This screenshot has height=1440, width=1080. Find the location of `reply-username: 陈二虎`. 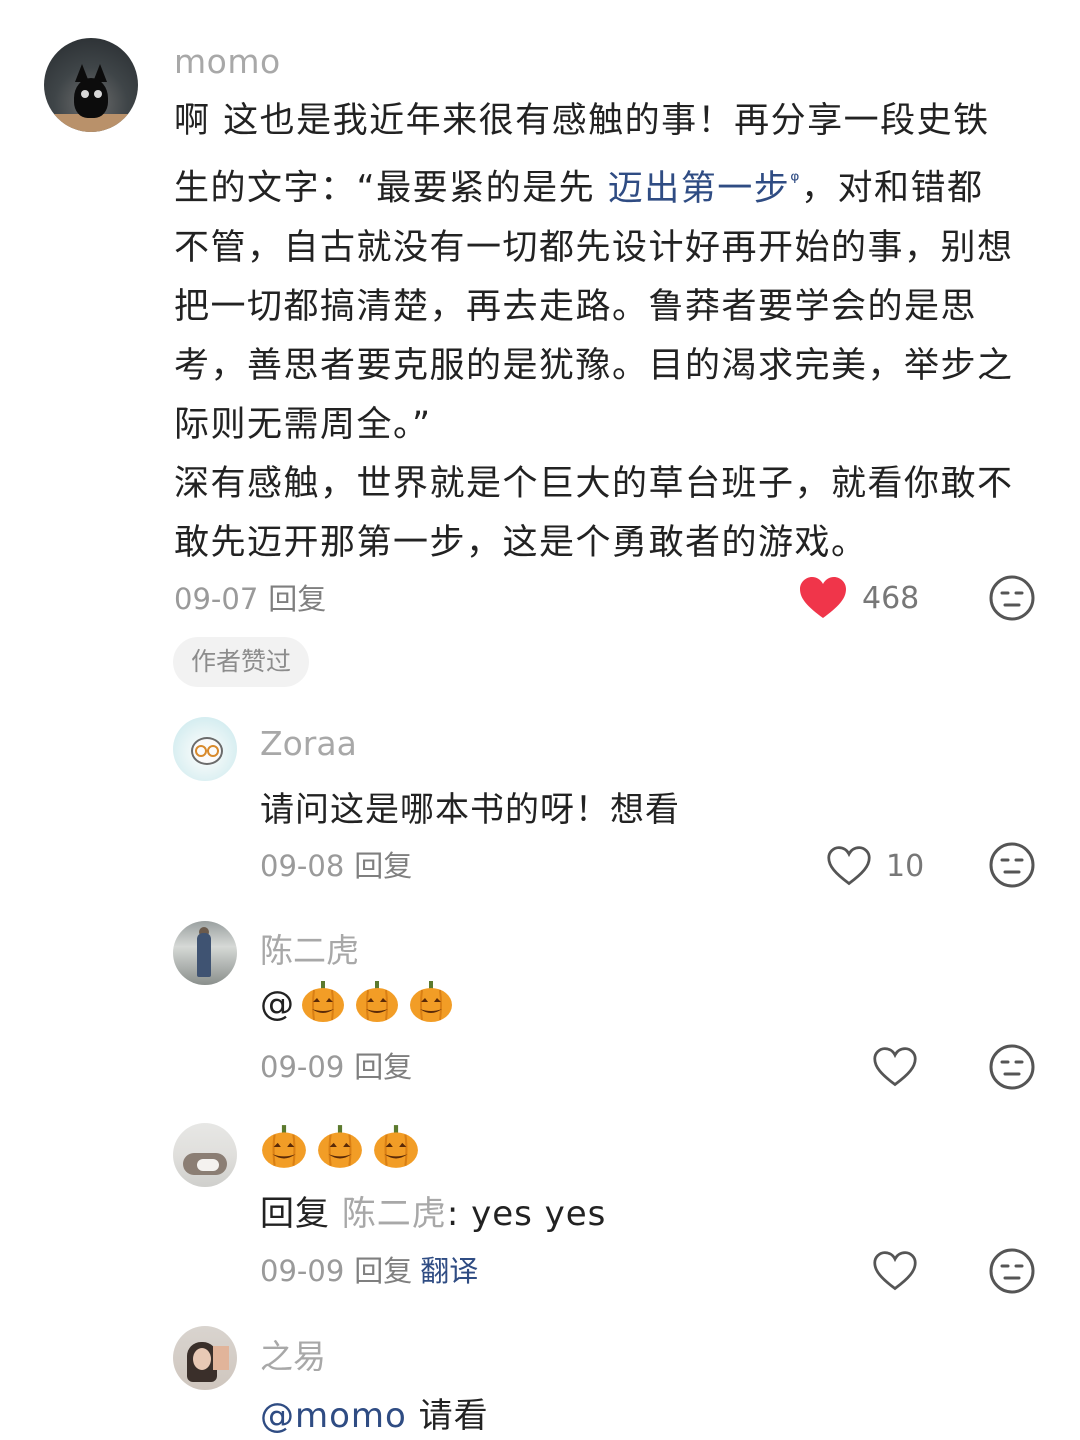

reply-username: 陈二虎 is located at coordinates (309, 948).